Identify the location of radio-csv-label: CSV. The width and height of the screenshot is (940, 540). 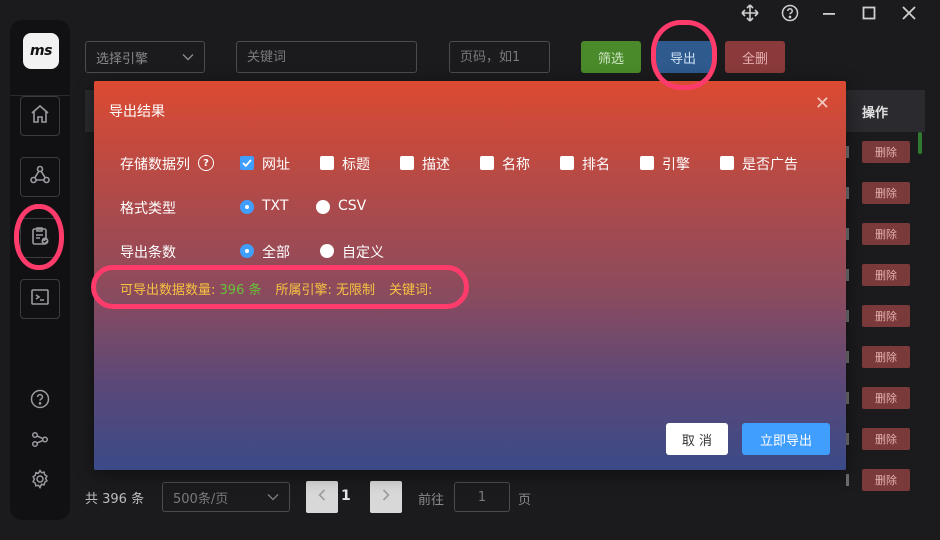
(352, 206).